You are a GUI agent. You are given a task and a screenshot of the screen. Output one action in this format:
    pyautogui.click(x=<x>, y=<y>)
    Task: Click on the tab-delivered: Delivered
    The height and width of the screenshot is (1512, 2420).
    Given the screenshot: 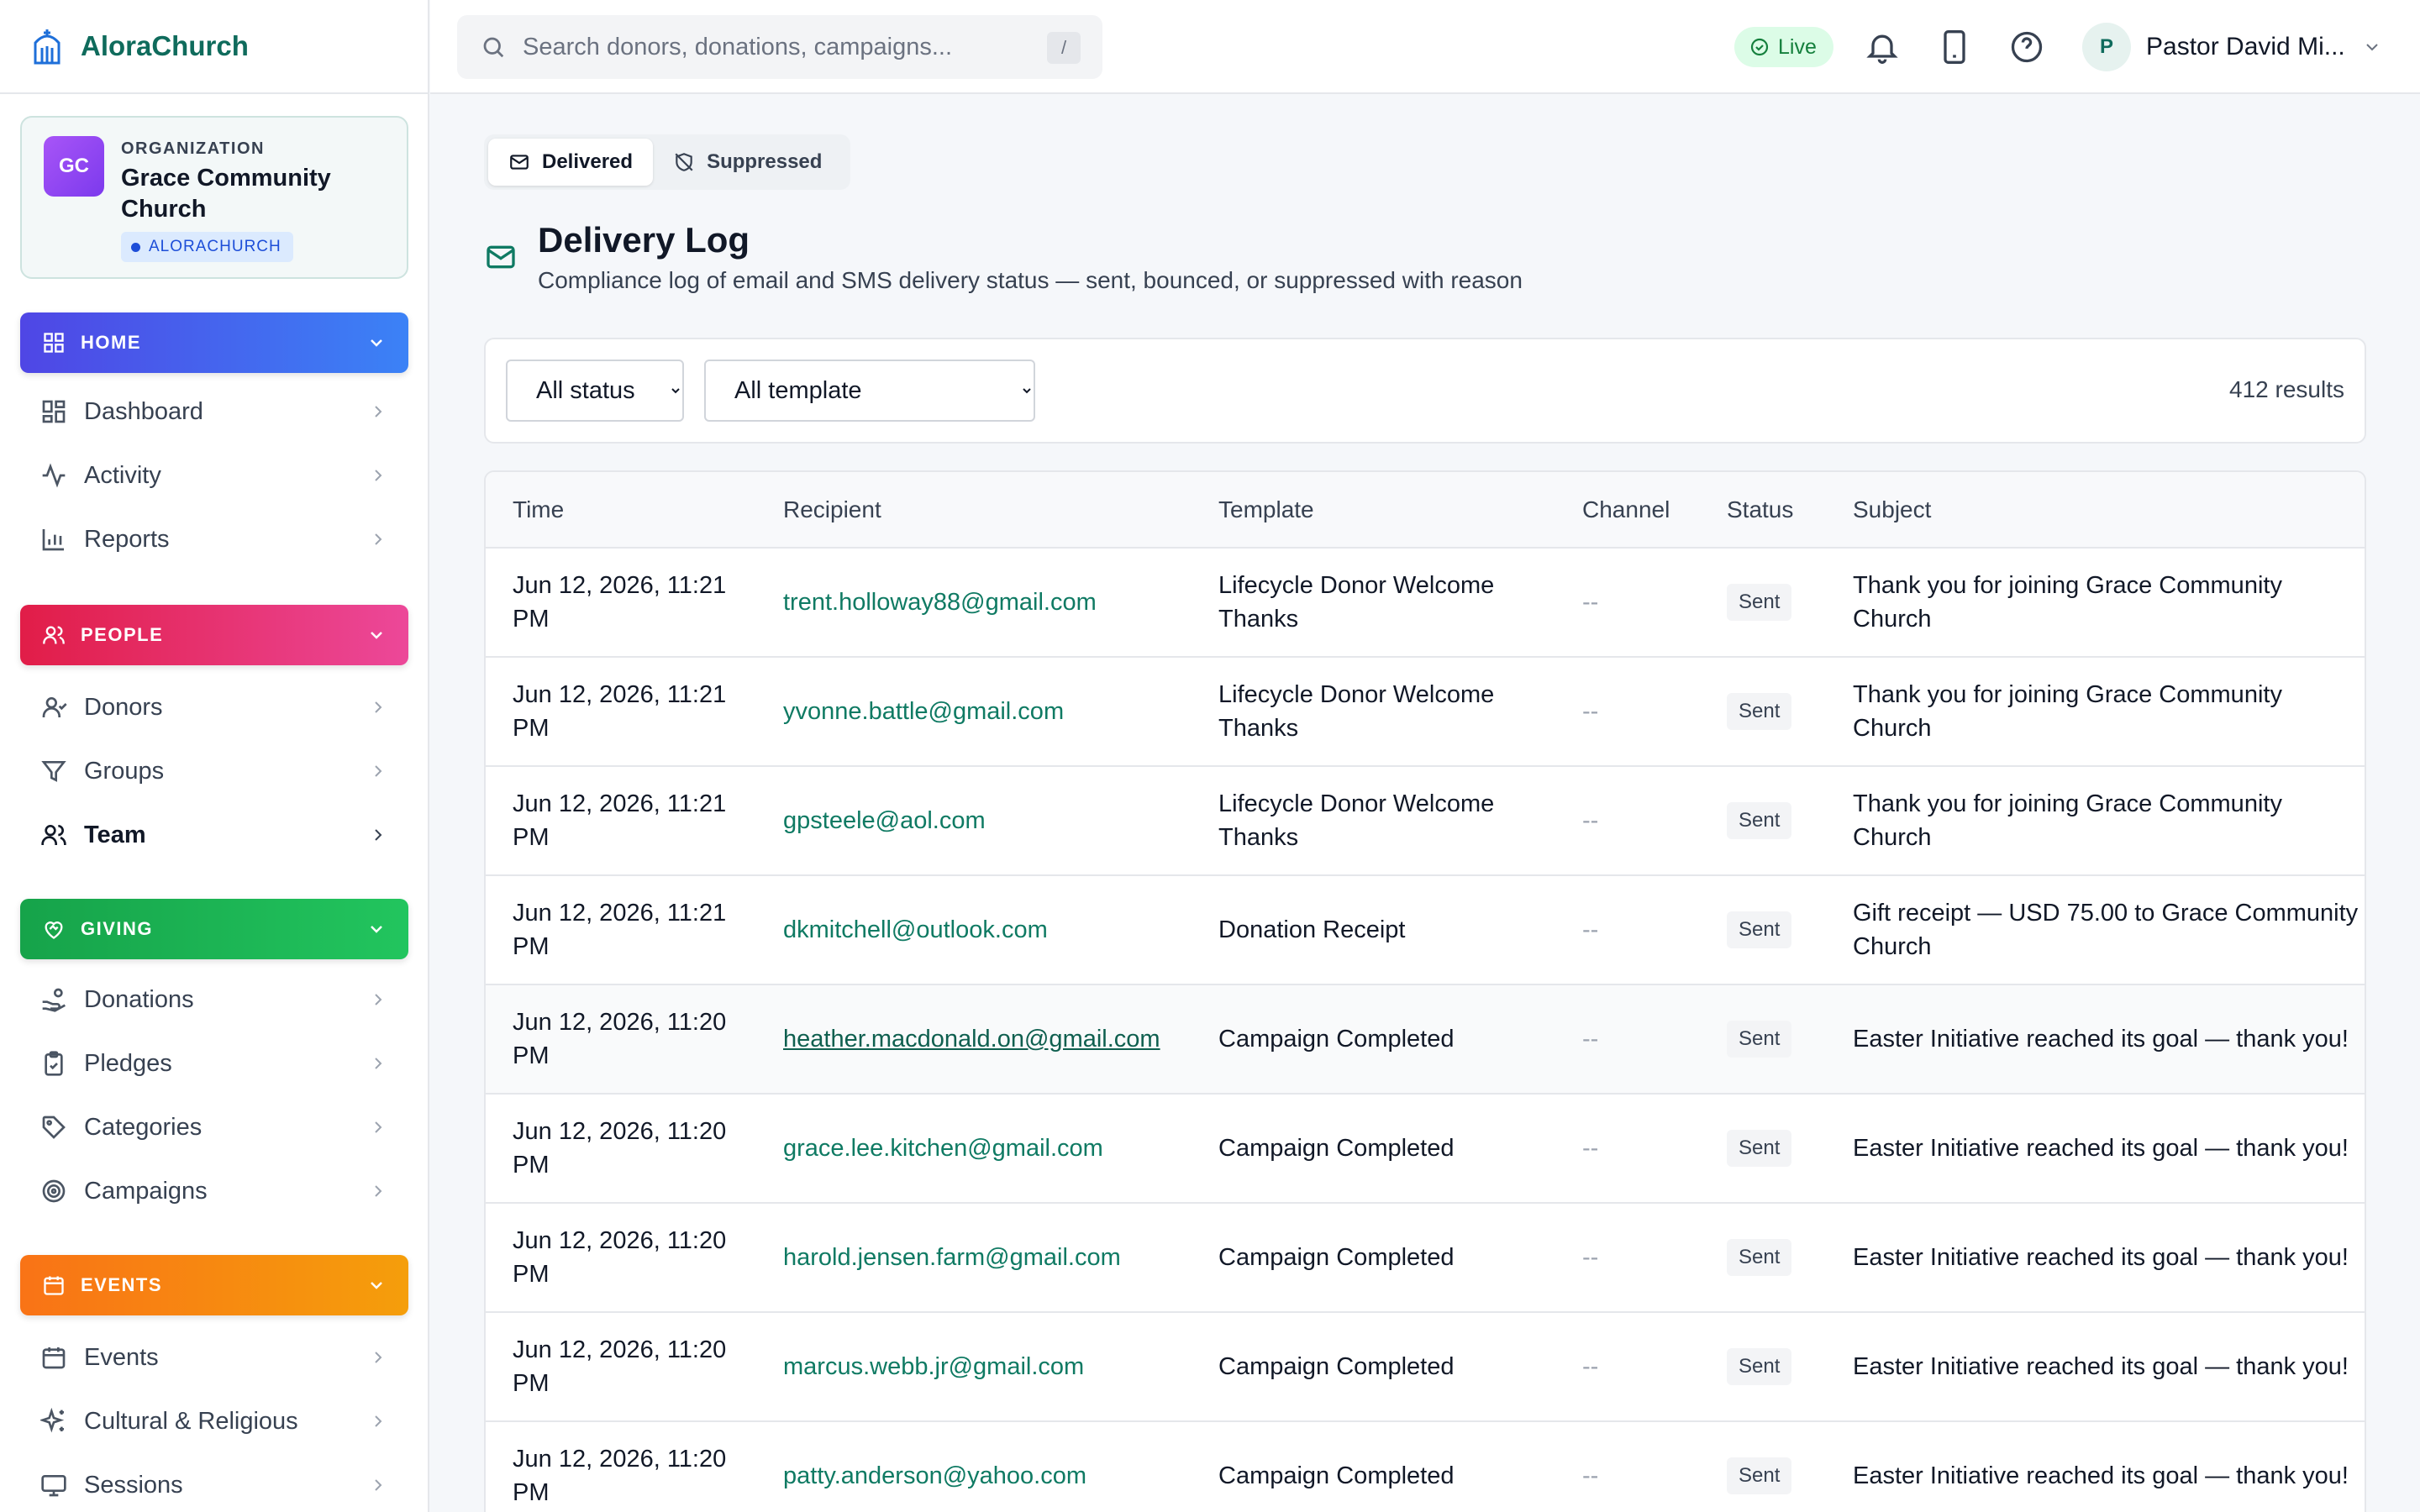 What is the action you would take?
    pyautogui.click(x=571, y=162)
    